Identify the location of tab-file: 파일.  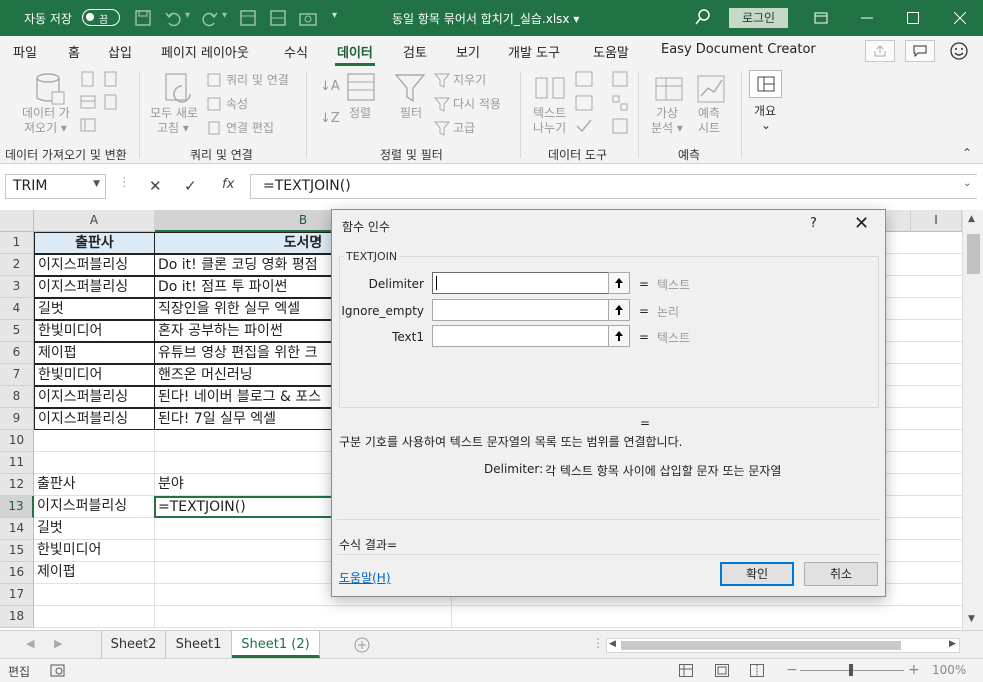
(25, 51).